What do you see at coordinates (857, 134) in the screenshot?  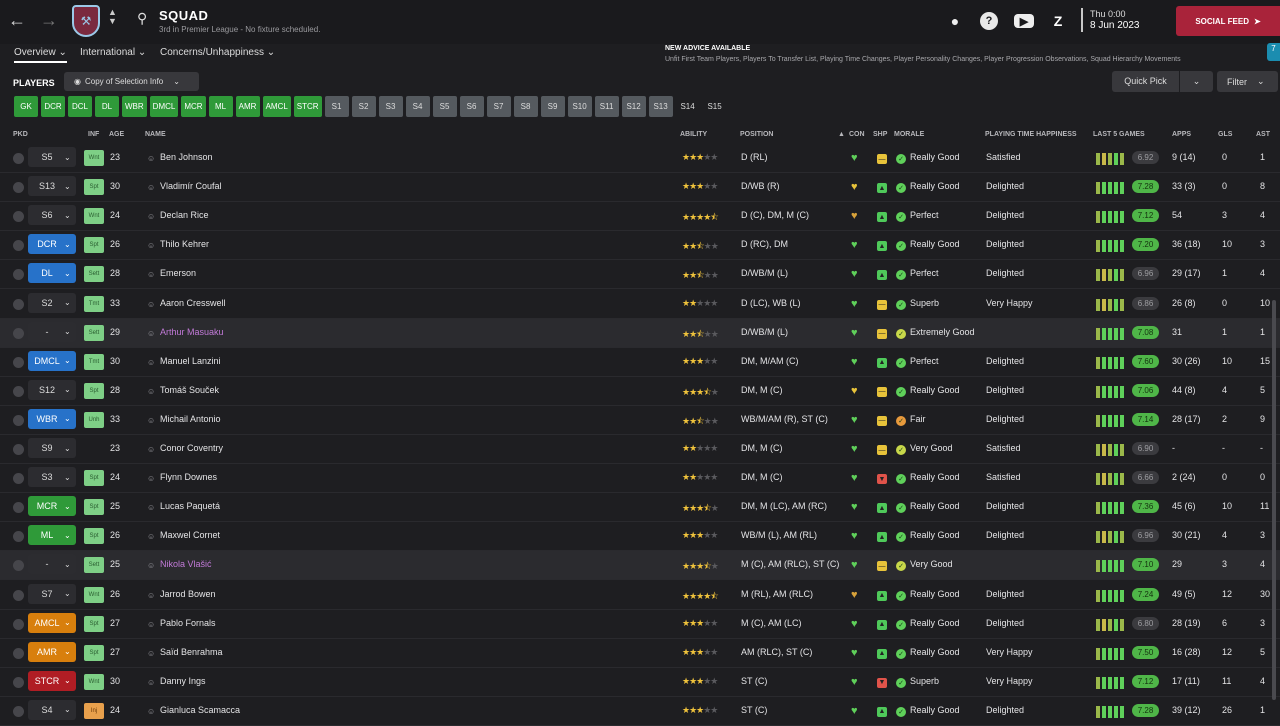 I see `col-con: CON` at bounding box center [857, 134].